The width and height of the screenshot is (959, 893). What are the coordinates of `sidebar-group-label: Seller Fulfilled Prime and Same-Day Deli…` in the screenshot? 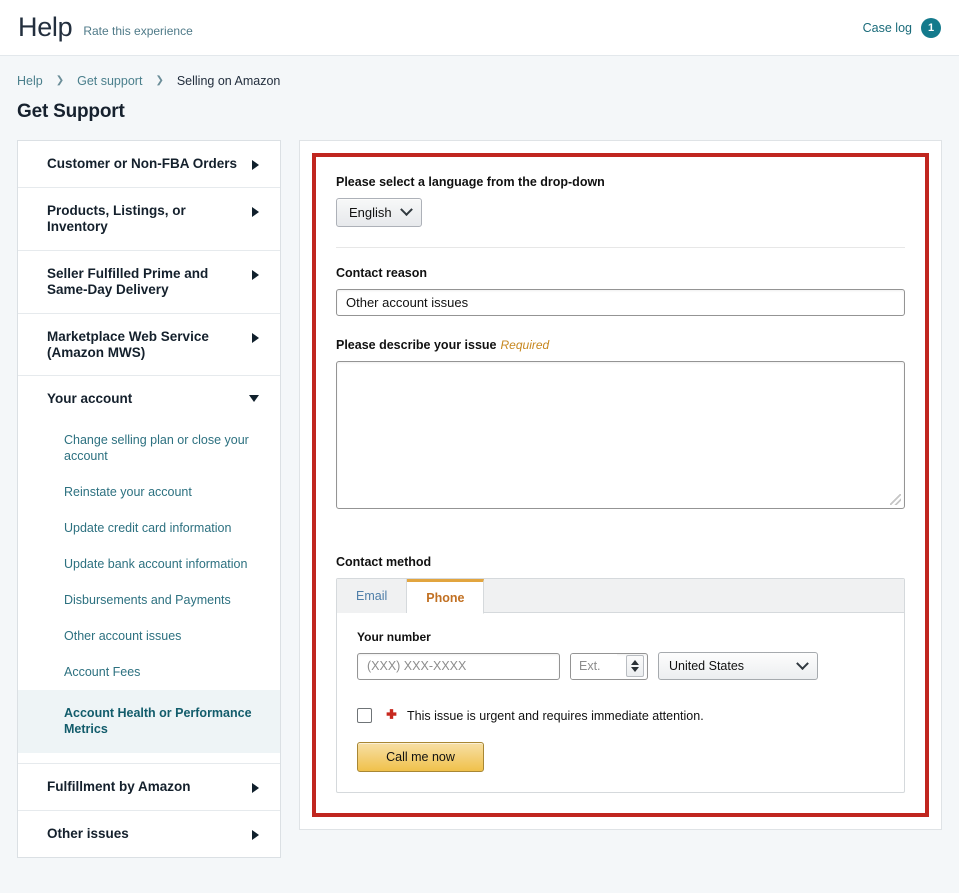 It's located at (128, 281).